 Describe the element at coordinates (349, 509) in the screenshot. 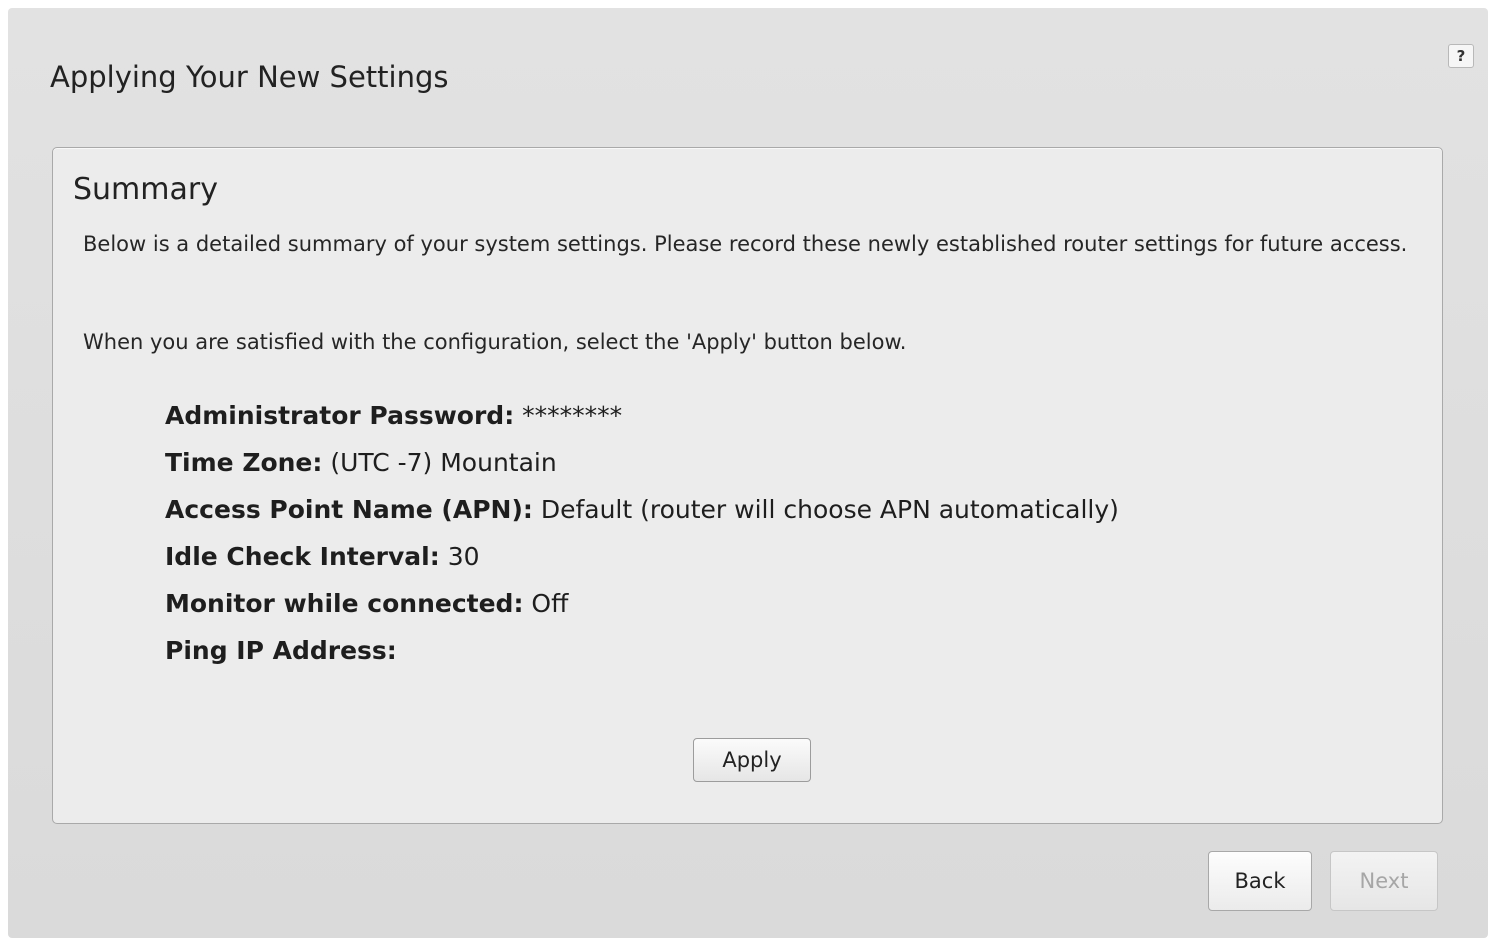

I see `setting-label: Access Point Name (APN):` at that location.